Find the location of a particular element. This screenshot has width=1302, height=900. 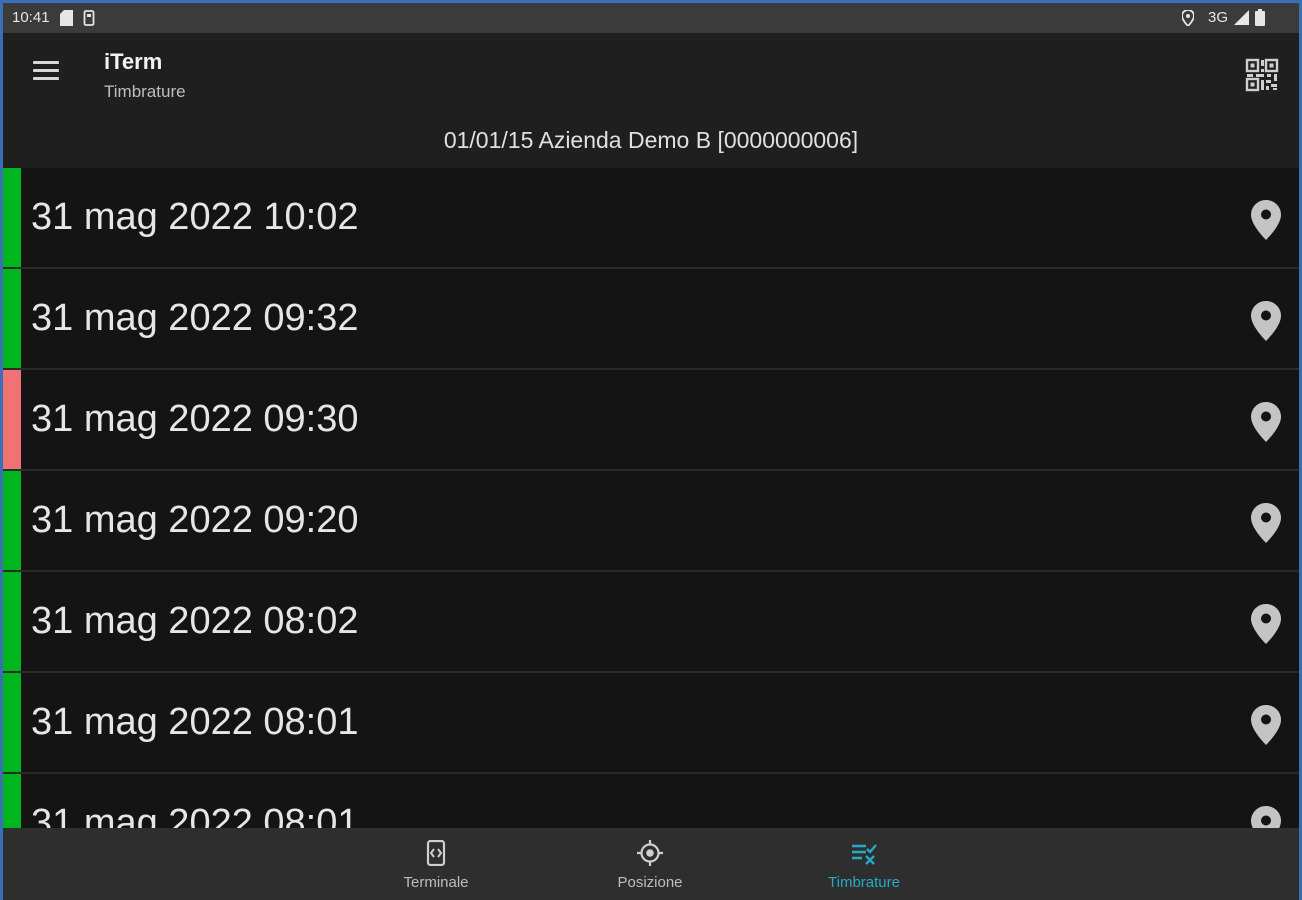

nav-terminale: Terminale is located at coordinates (436, 864).